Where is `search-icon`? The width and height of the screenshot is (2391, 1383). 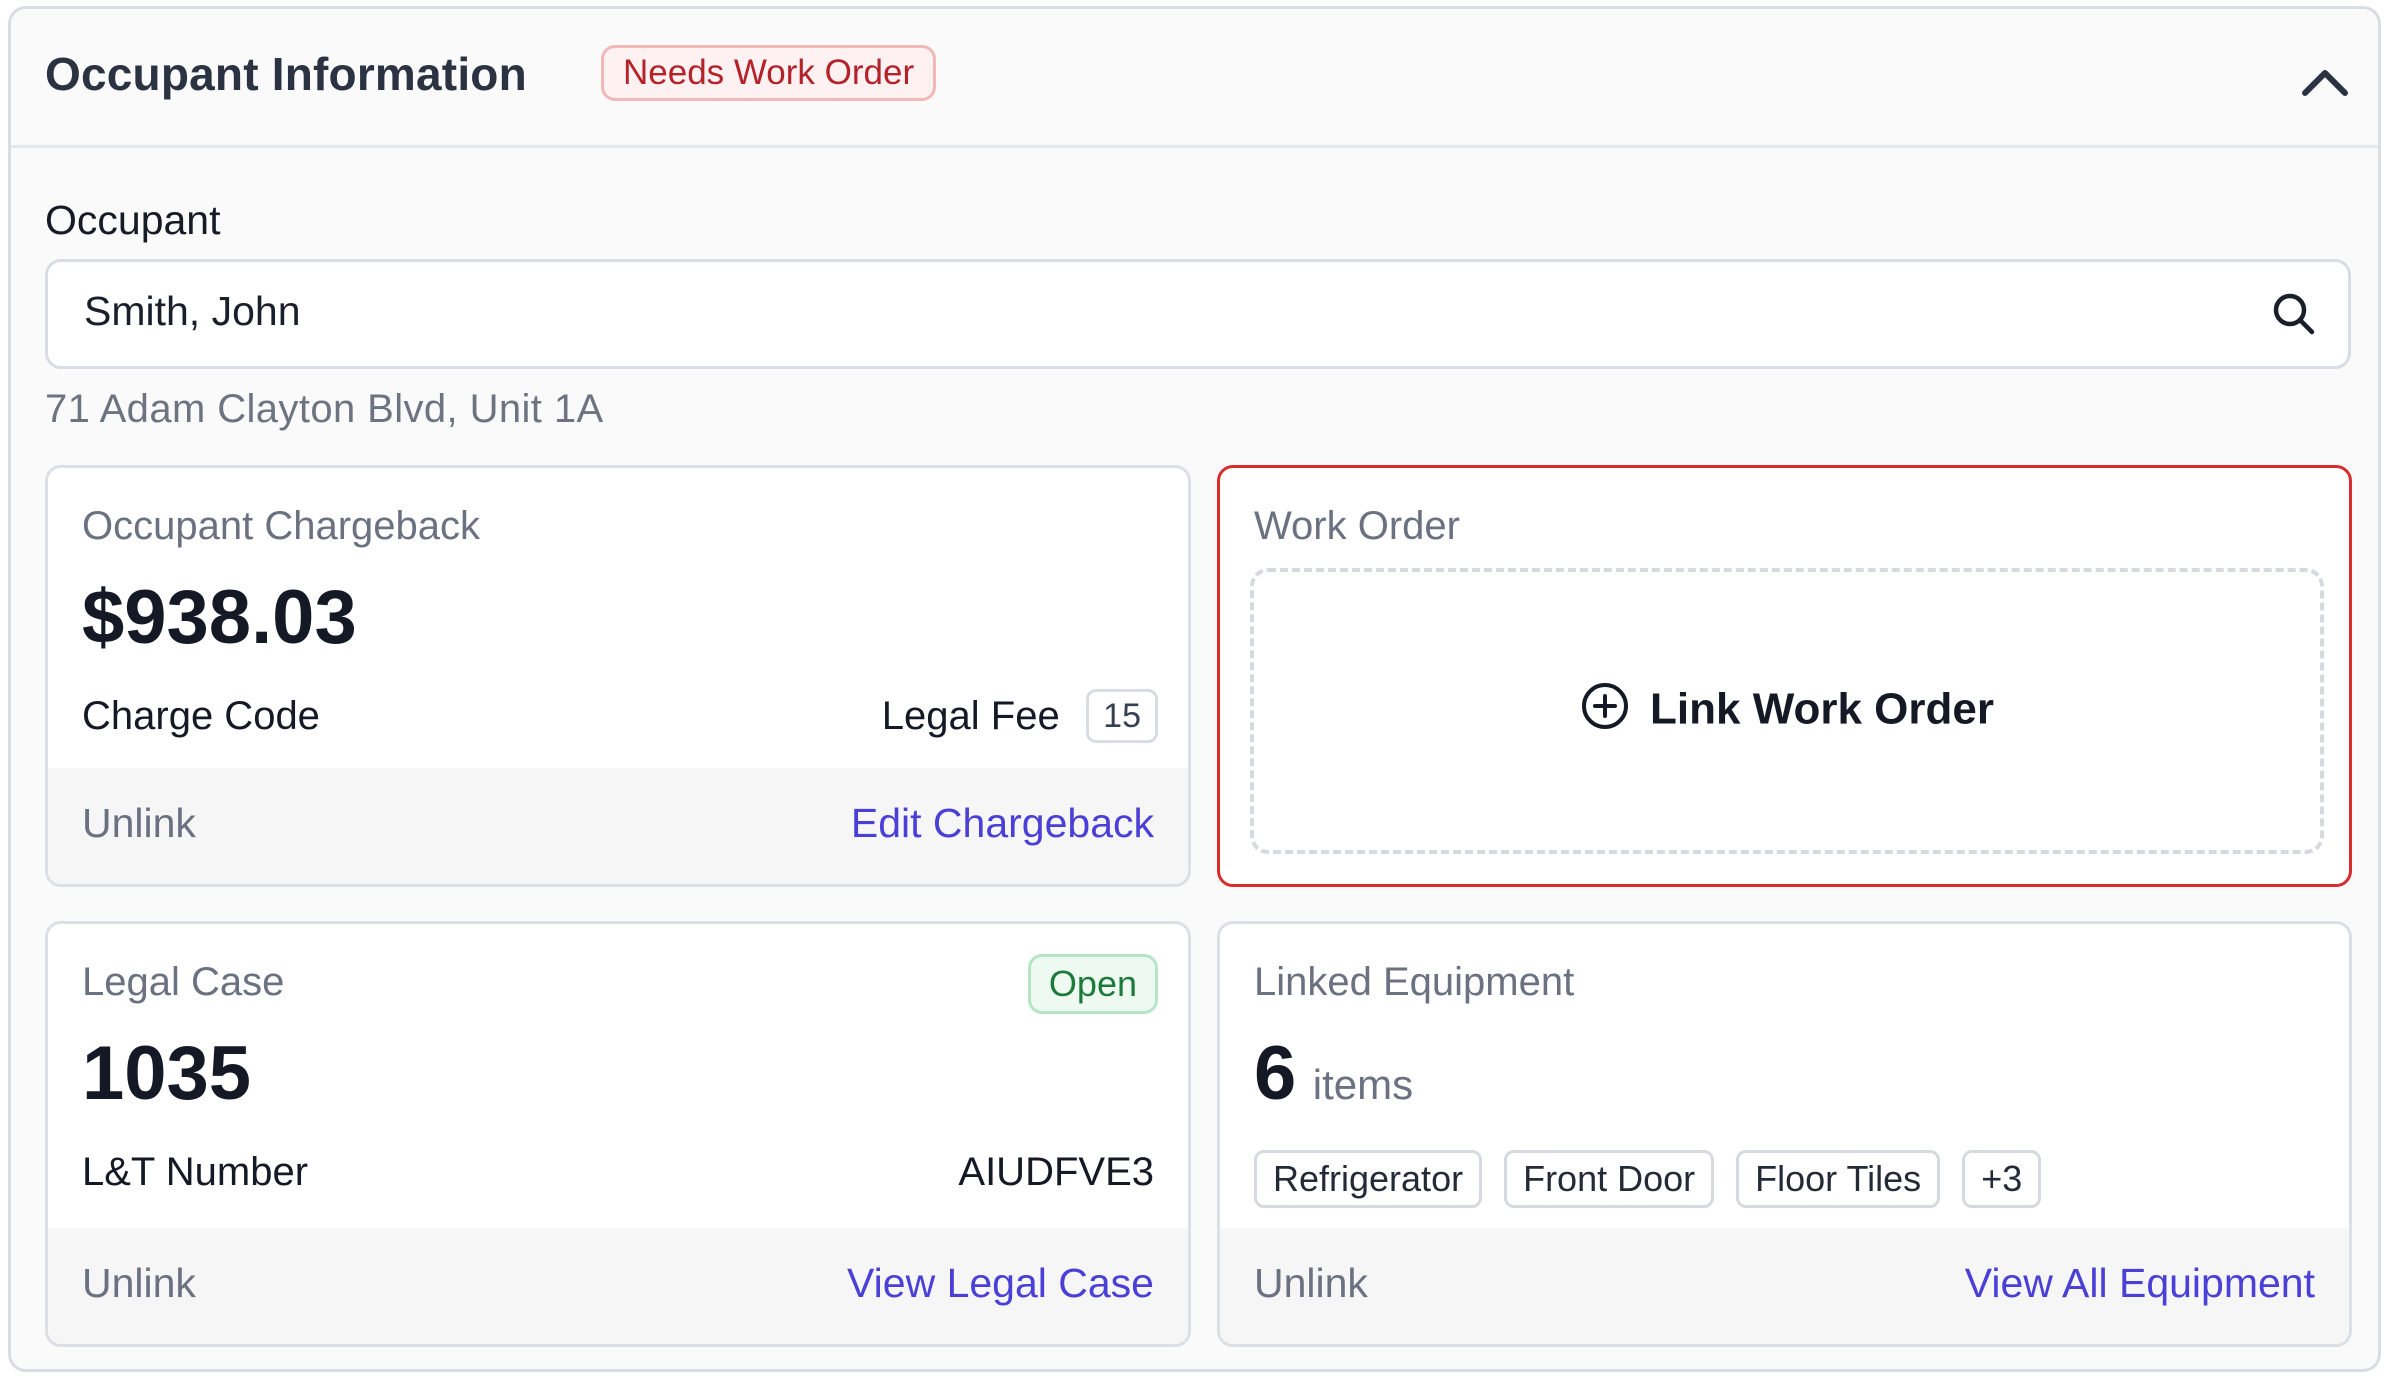 search-icon is located at coordinates (2294, 314).